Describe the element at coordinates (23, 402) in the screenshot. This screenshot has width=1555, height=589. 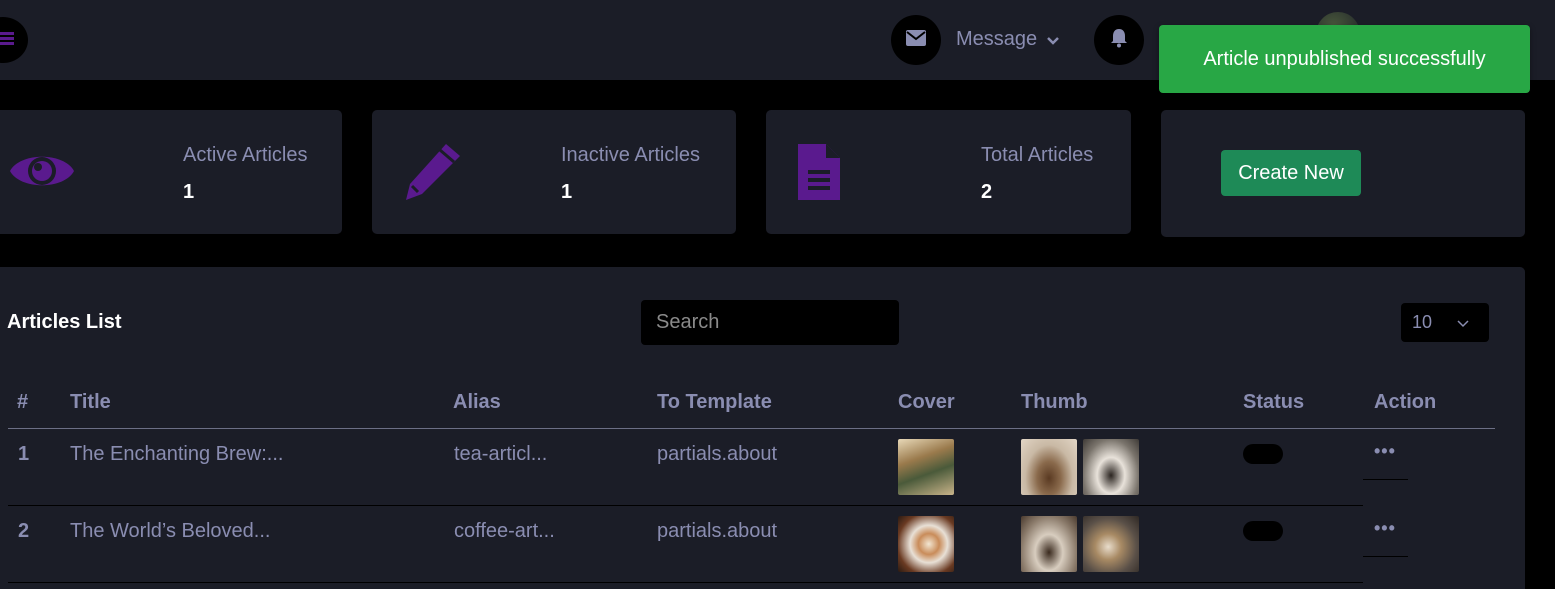
I see `column-header-index: #` at that location.